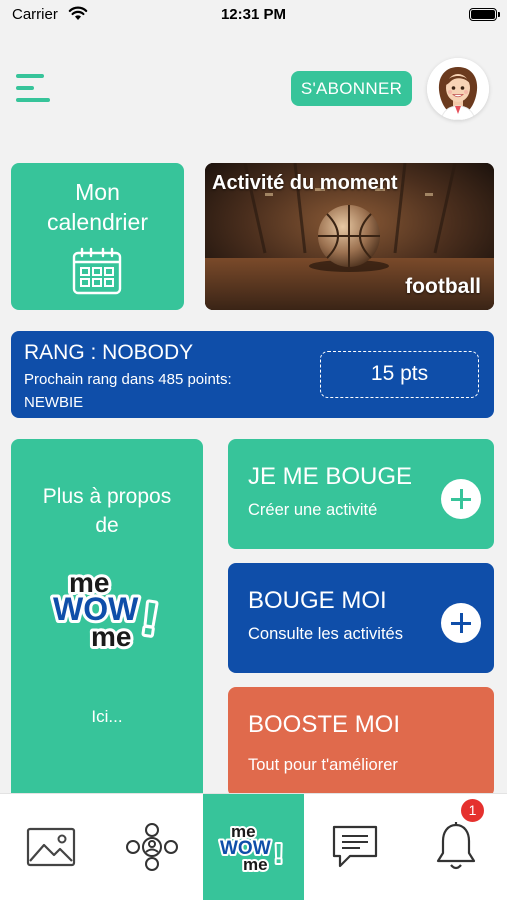 The height and width of the screenshot is (900, 507). Describe the element at coordinates (97, 222) in the screenshot. I see `calendar-title-line2: calendrier` at that location.